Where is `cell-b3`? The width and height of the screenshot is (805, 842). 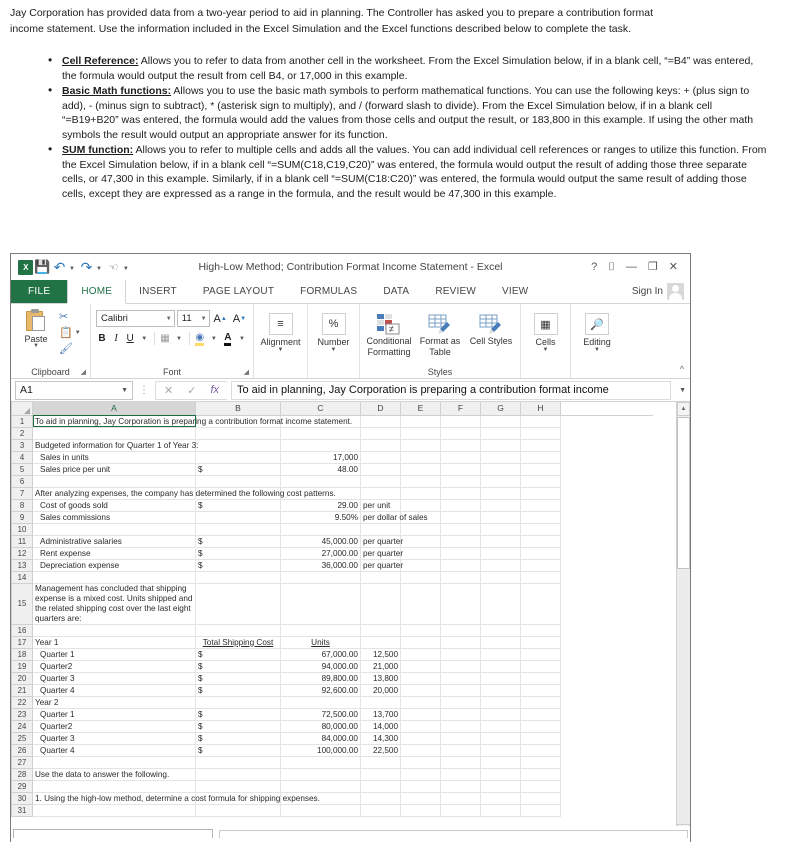 cell-b3 is located at coordinates (238, 445).